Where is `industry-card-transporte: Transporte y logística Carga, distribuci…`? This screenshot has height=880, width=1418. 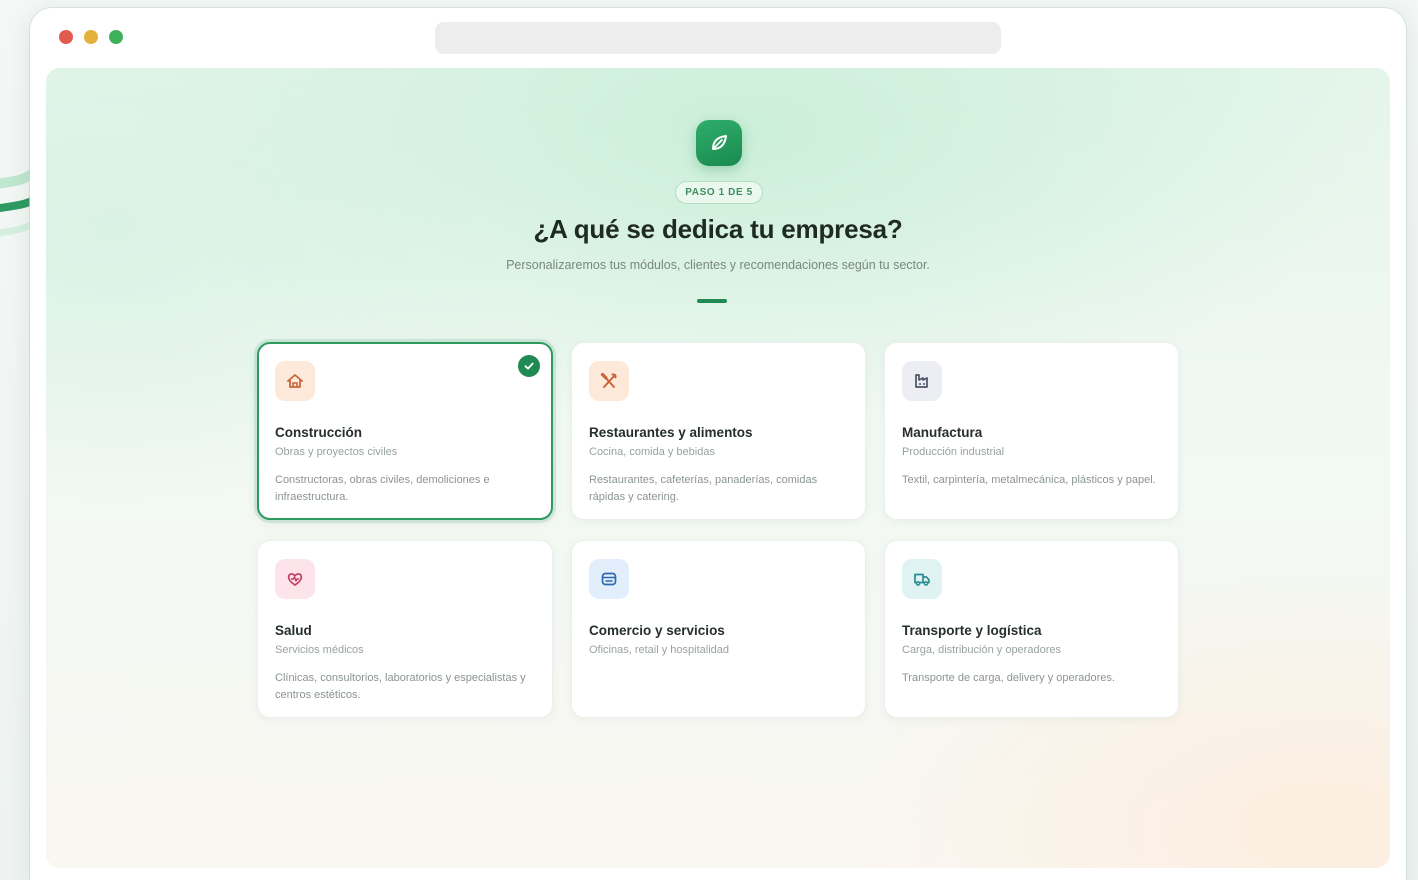 industry-card-transporte: Transporte y logística Carga, distribuci… is located at coordinates (1031, 629).